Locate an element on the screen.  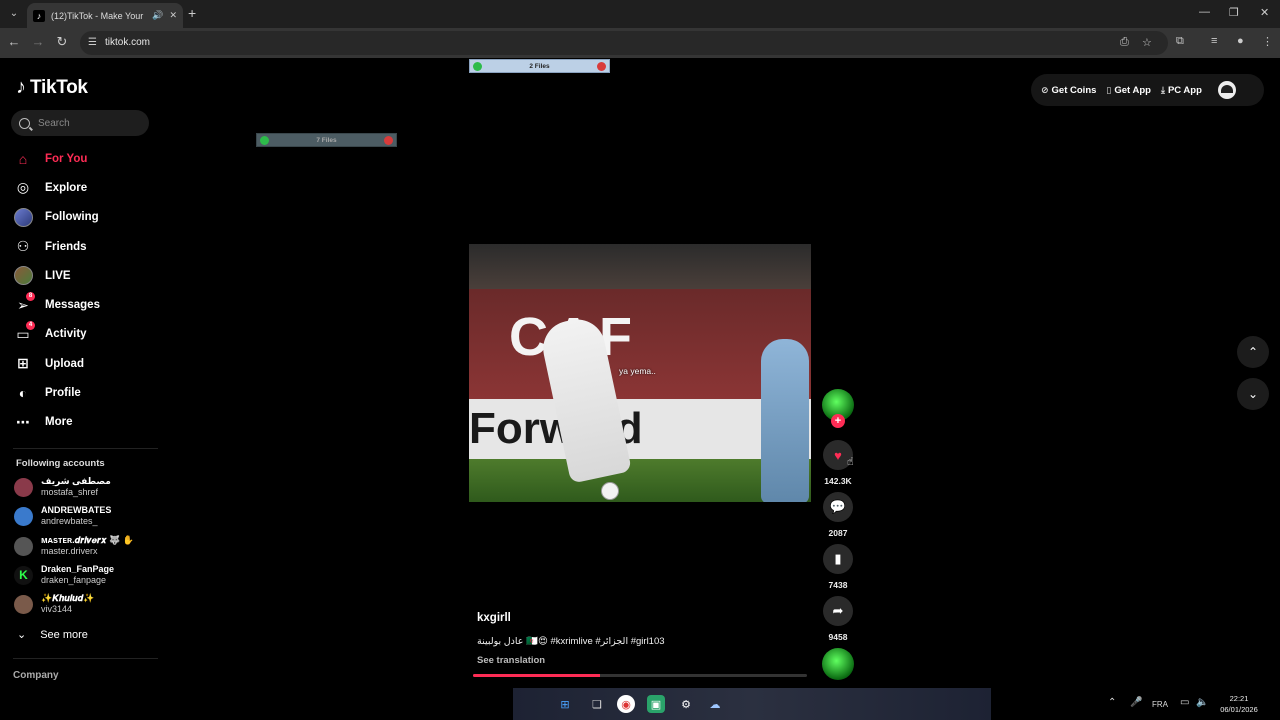
following-account: K Draken_FanPage draken_fanpage is located at coordinates (64, 575).